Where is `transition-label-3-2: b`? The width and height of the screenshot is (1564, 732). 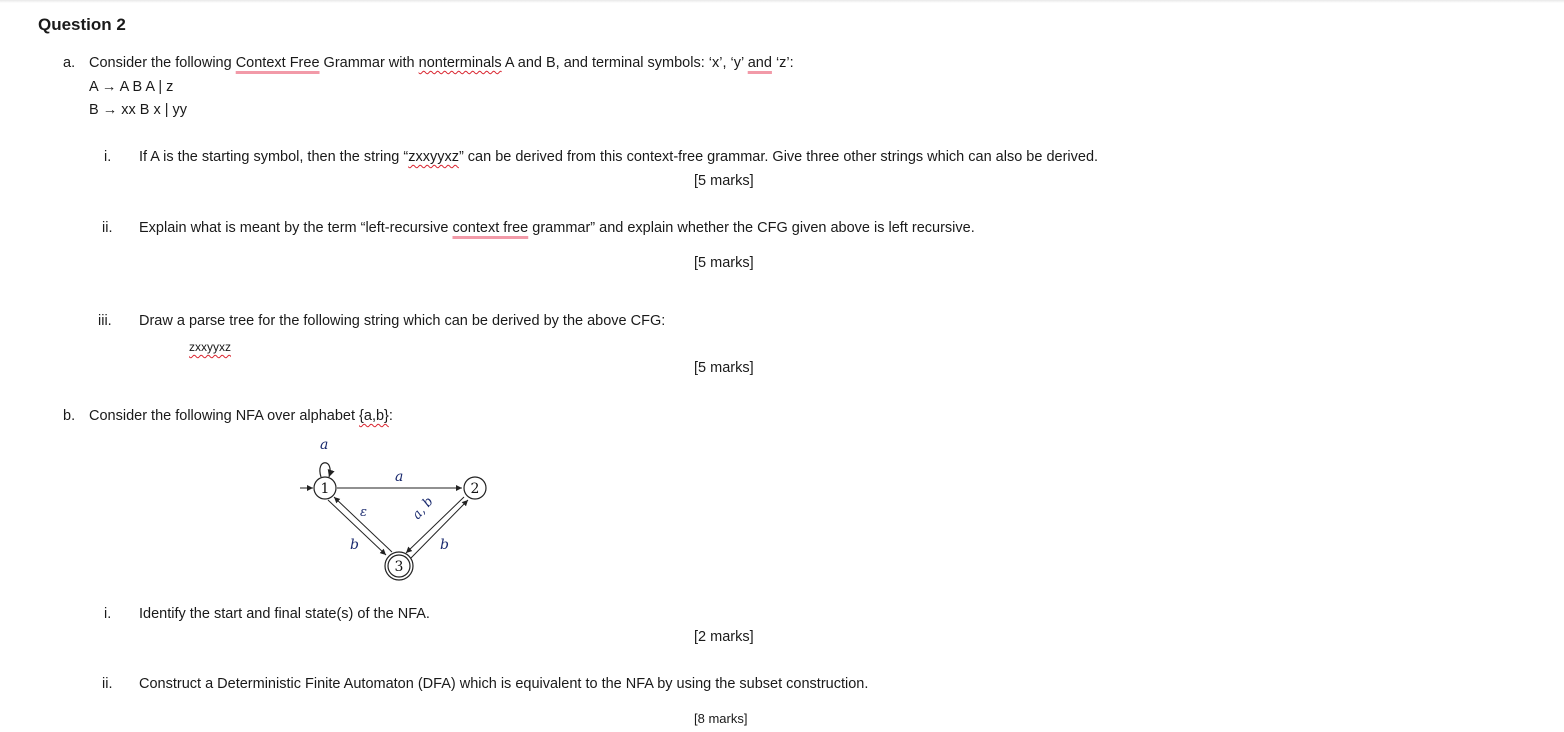
transition-label-3-2: b is located at coordinates (444, 545).